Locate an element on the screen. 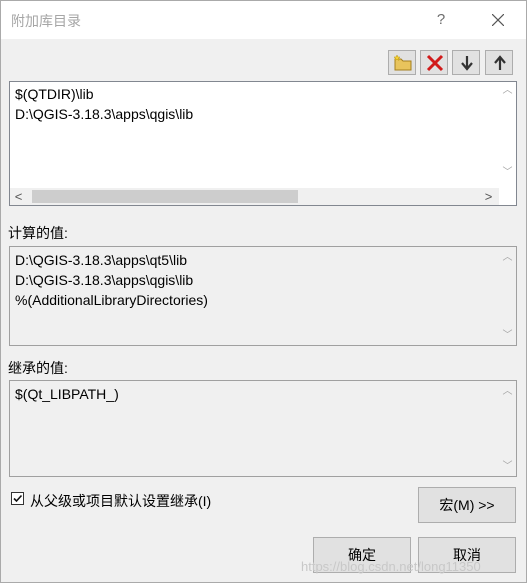 The height and width of the screenshot is (583, 527). checkmark-icon is located at coordinates (18, 498).